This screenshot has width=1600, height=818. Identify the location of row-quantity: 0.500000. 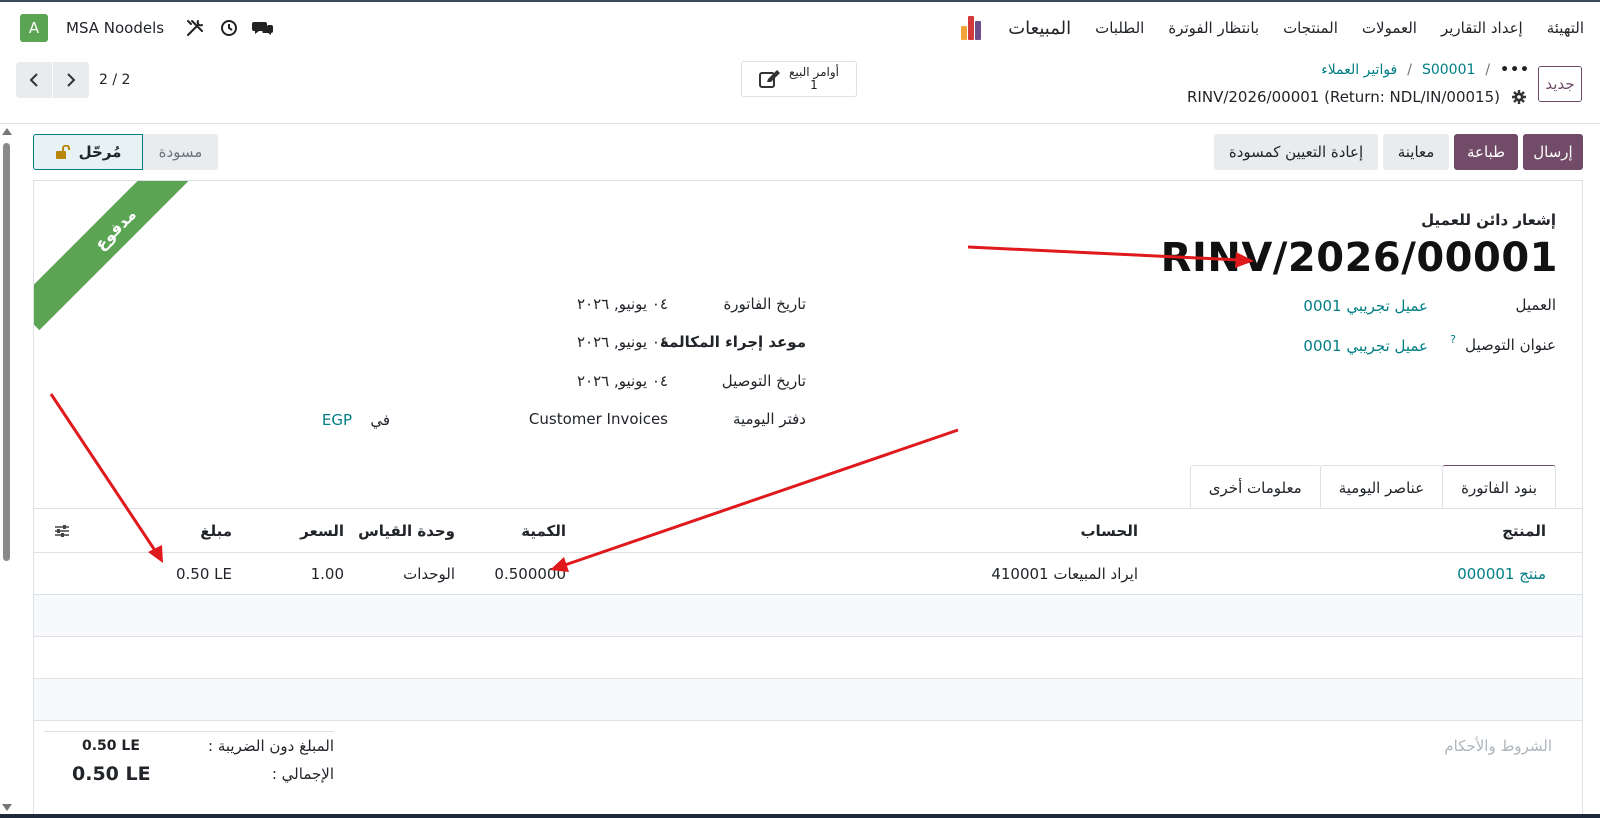
(530, 573).